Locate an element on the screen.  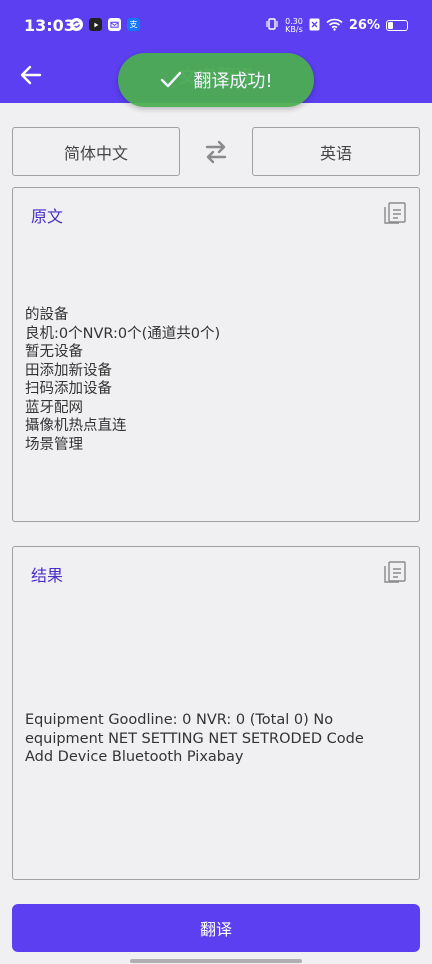
no-sim-icon is located at coordinates (314, 25).